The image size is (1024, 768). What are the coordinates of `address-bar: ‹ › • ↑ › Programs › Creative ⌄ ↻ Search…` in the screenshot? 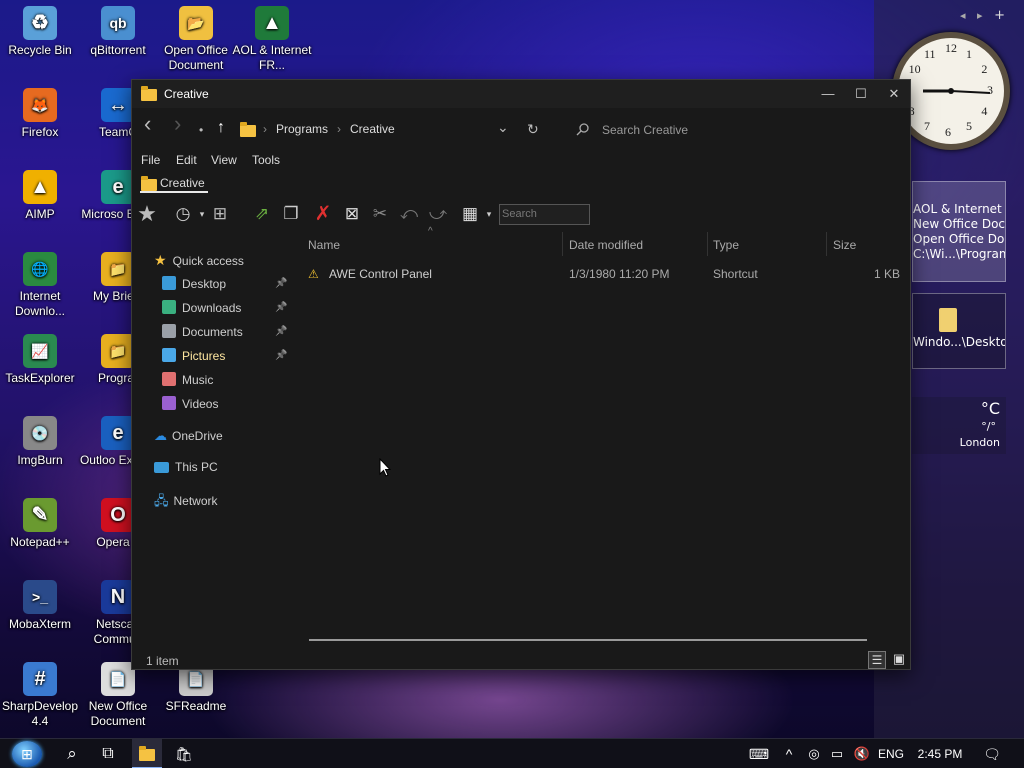 It's located at (521, 128).